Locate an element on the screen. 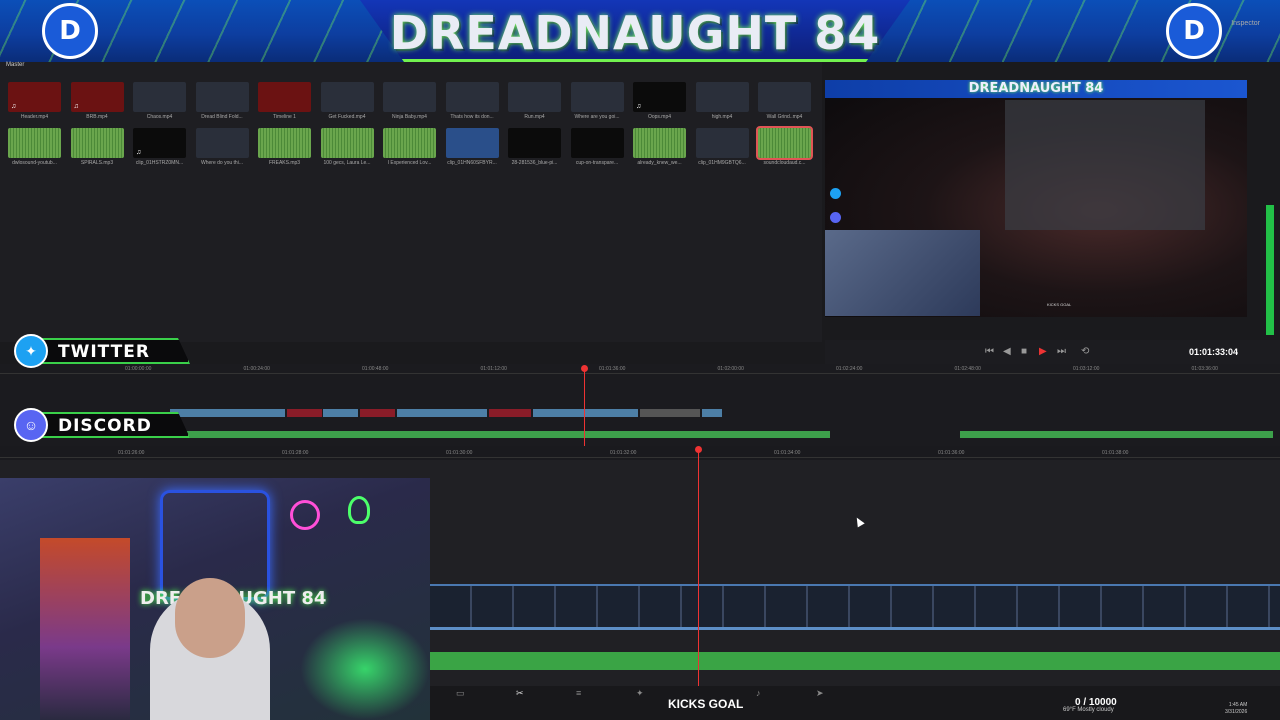  clip-name: Timeline 1 is located at coordinates (284, 117).